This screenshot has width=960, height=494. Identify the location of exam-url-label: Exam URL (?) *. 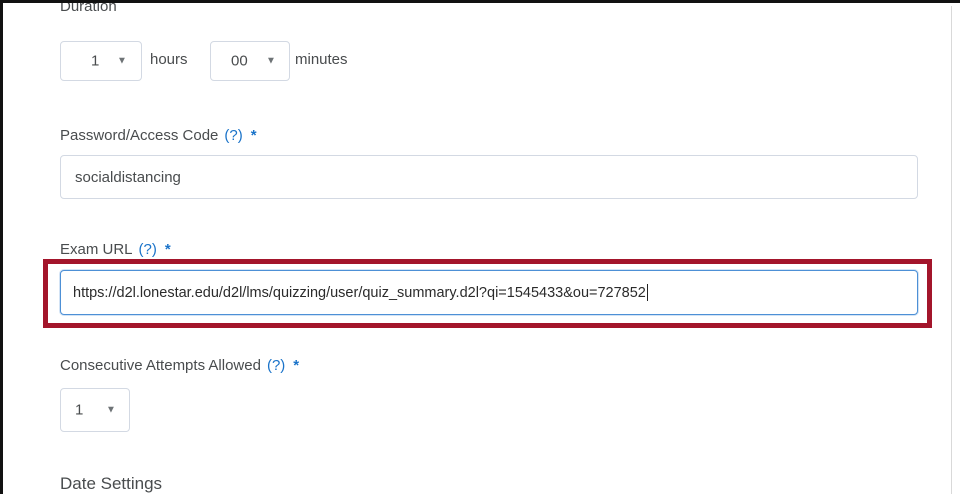
(115, 249).